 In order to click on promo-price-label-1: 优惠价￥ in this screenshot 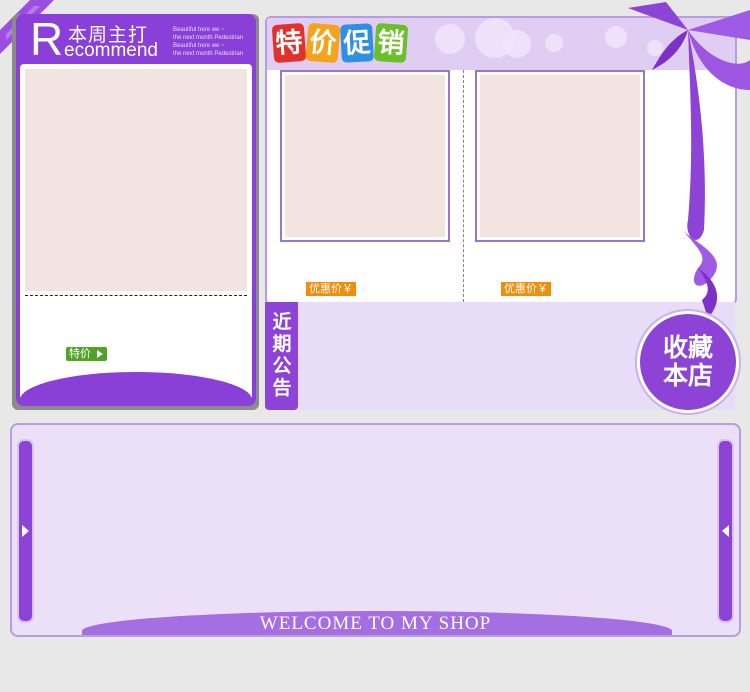, I will do `click(331, 289)`.